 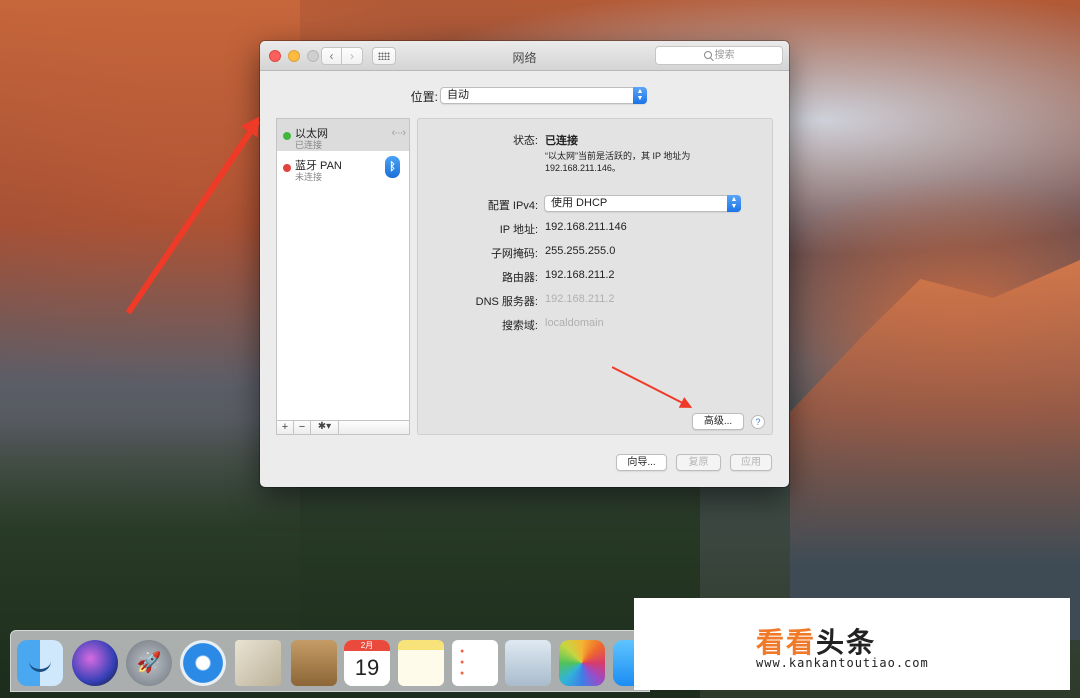 I want to click on dock: 🚀 2月 19, so click(x=330, y=661).